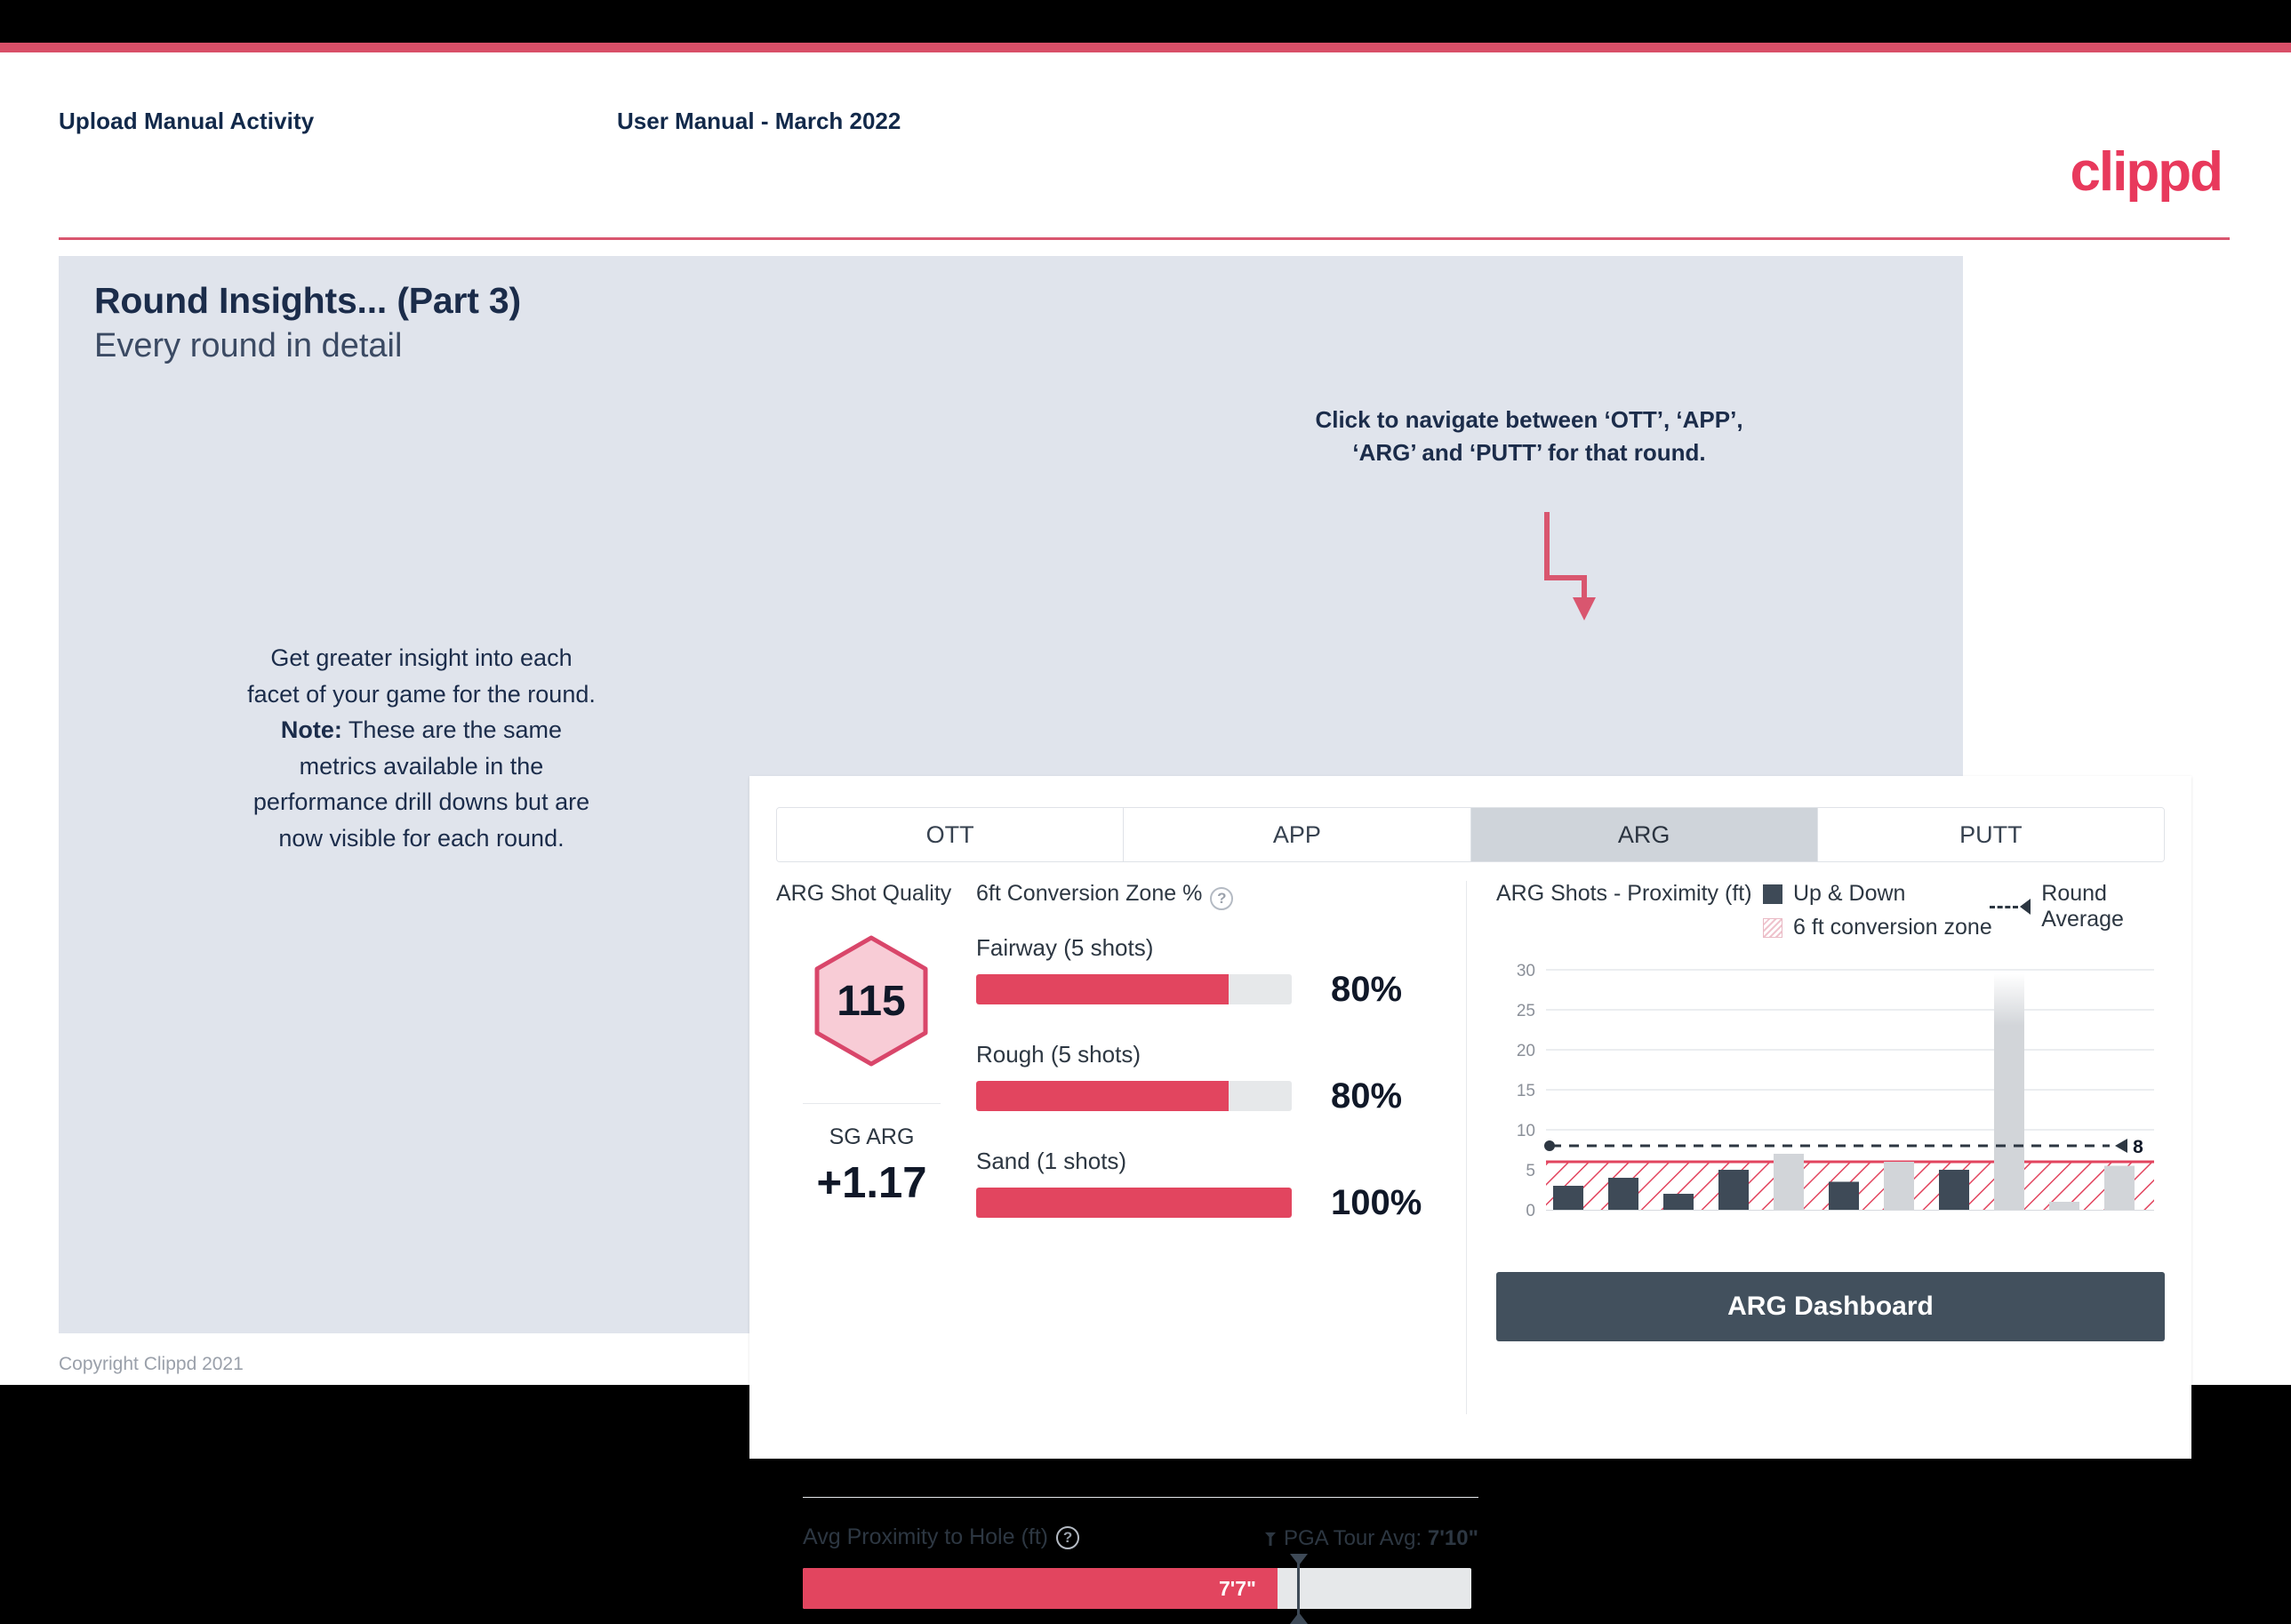  Describe the element at coordinates (759, 121) in the screenshot. I see `header-center-label: User Manual - March 2022` at that location.